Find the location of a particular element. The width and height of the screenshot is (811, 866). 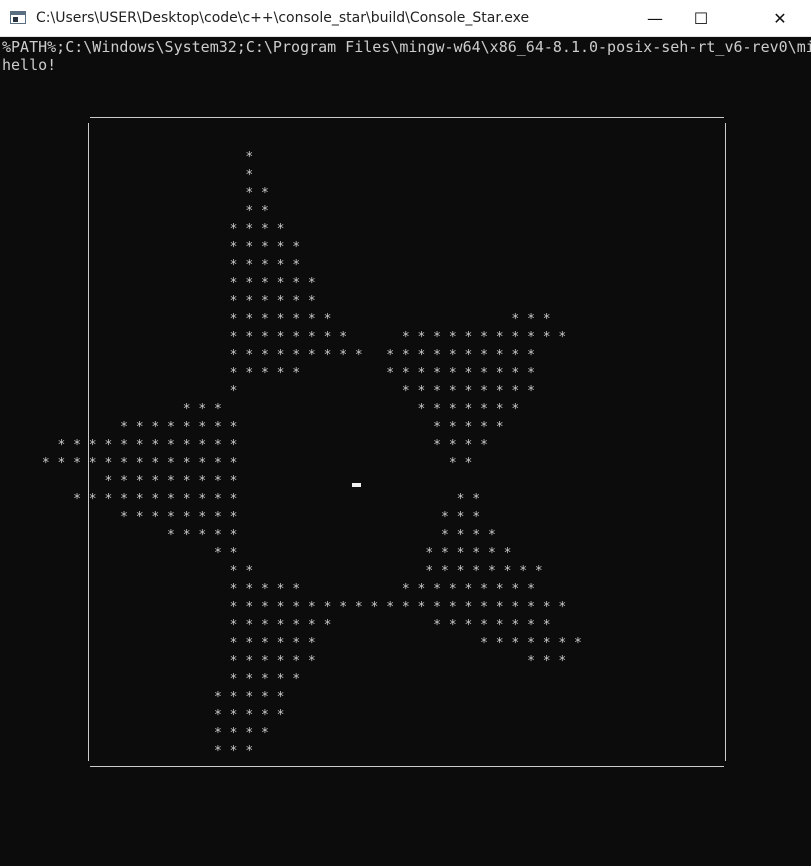

frame-top-border is located at coordinates (407, 117).